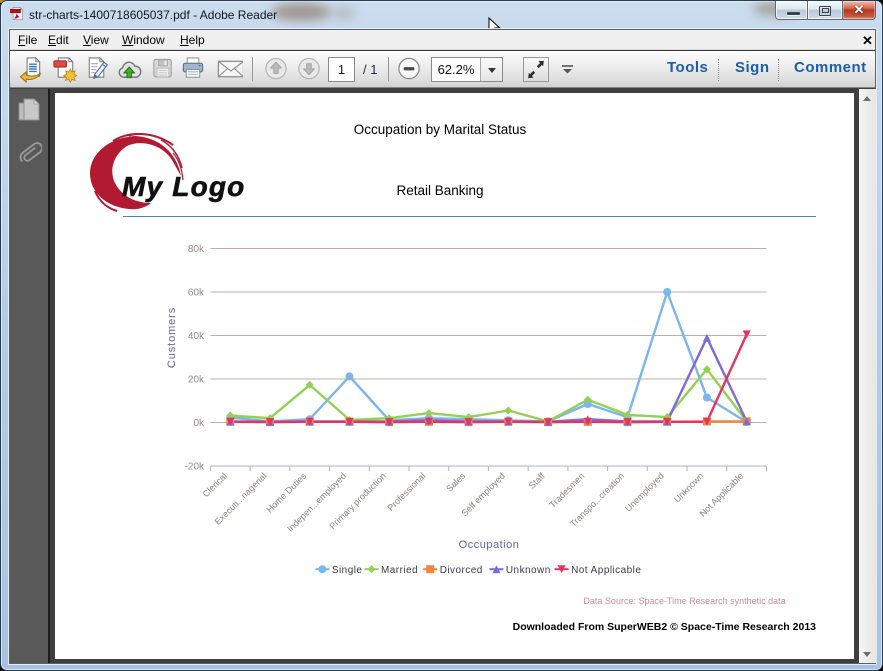  I want to click on svg-text: Sales, so click(455, 481).